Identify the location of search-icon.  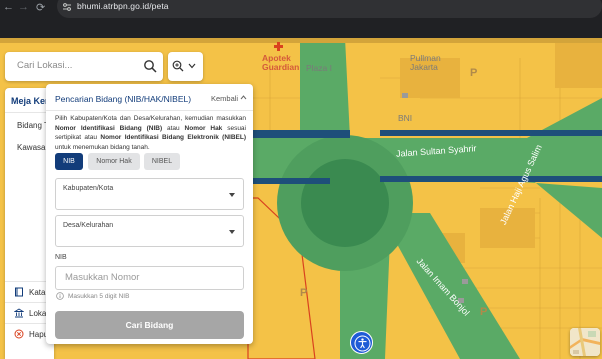
(150, 66).